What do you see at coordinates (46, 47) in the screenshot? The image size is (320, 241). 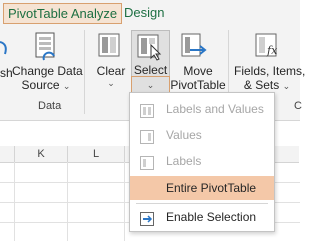 I see `change-data-source-icon` at bounding box center [46, 47].